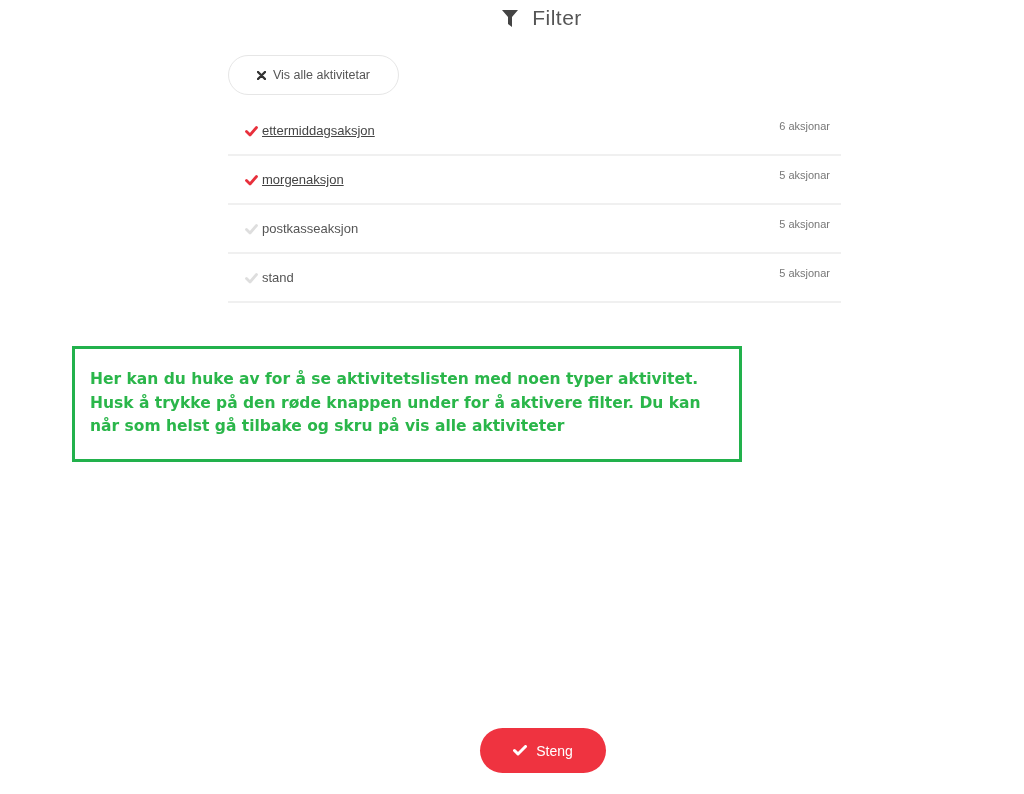 The width and height of the screenshot is (1024, 794). I want to click on activity-count: 6 aksjonar, so click(804, 126).